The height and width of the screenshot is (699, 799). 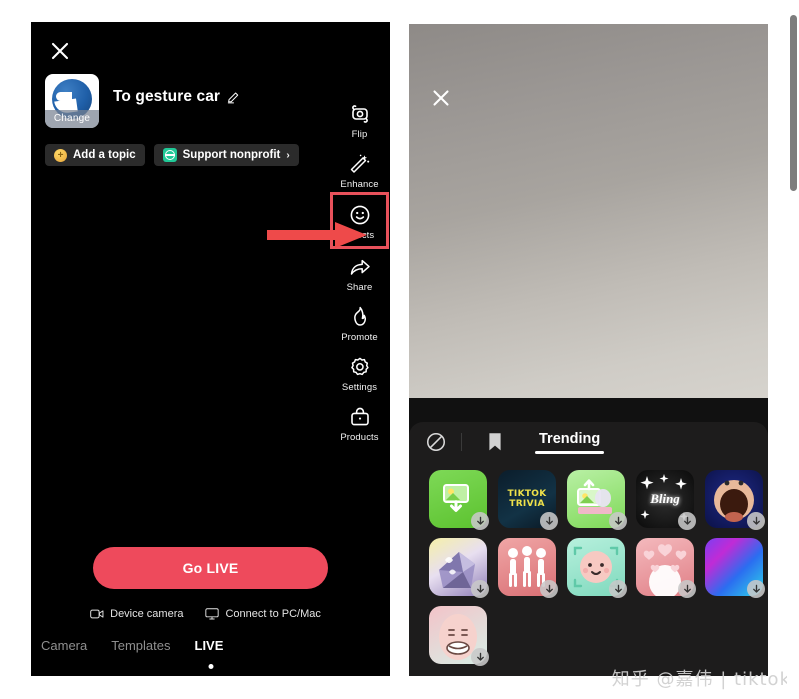 What do you see at coordinates (359, 437) in the screenshot?
I see `rail-label-products: Products` at bounding box center [359, 437].